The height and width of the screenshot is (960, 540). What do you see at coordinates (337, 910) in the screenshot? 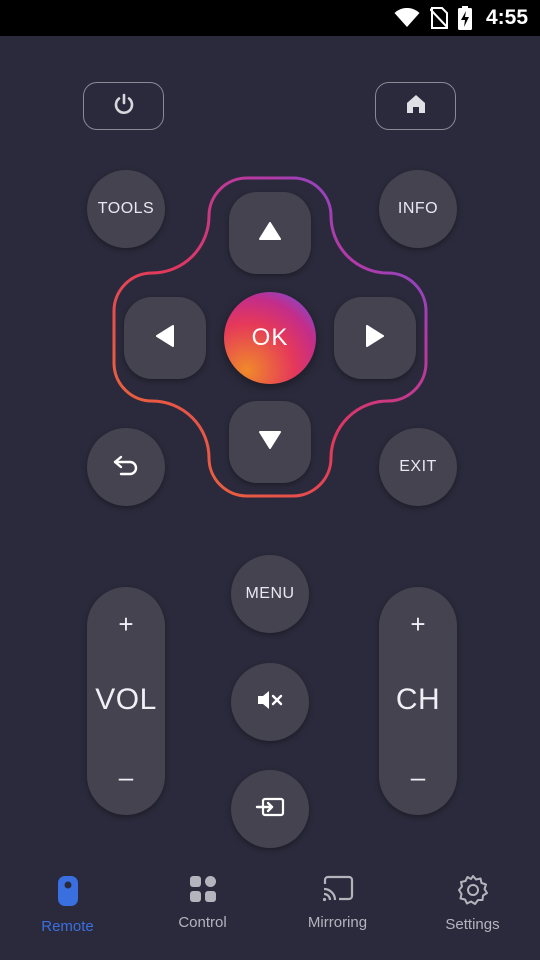
I see `nav-item-mirroring: Mirroring` at bounding box center [337, 910].